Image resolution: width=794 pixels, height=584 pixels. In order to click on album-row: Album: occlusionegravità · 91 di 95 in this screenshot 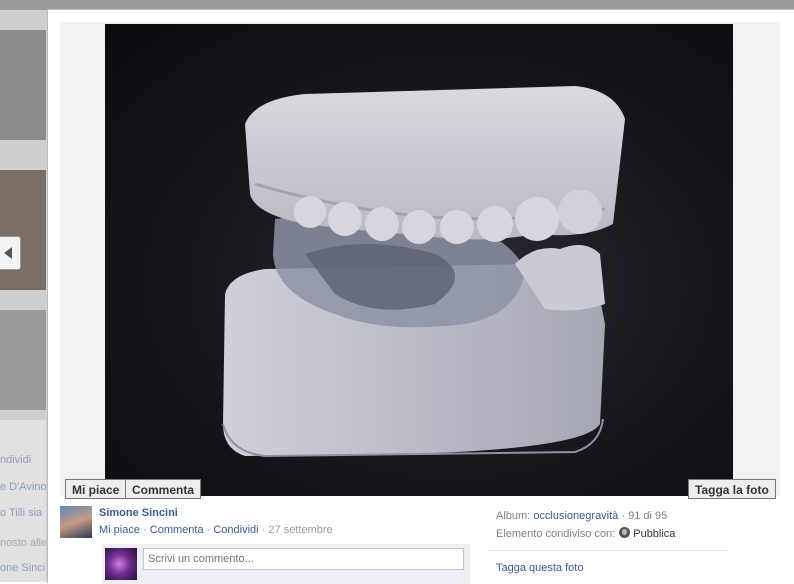, I will do `click(616, 516)`.